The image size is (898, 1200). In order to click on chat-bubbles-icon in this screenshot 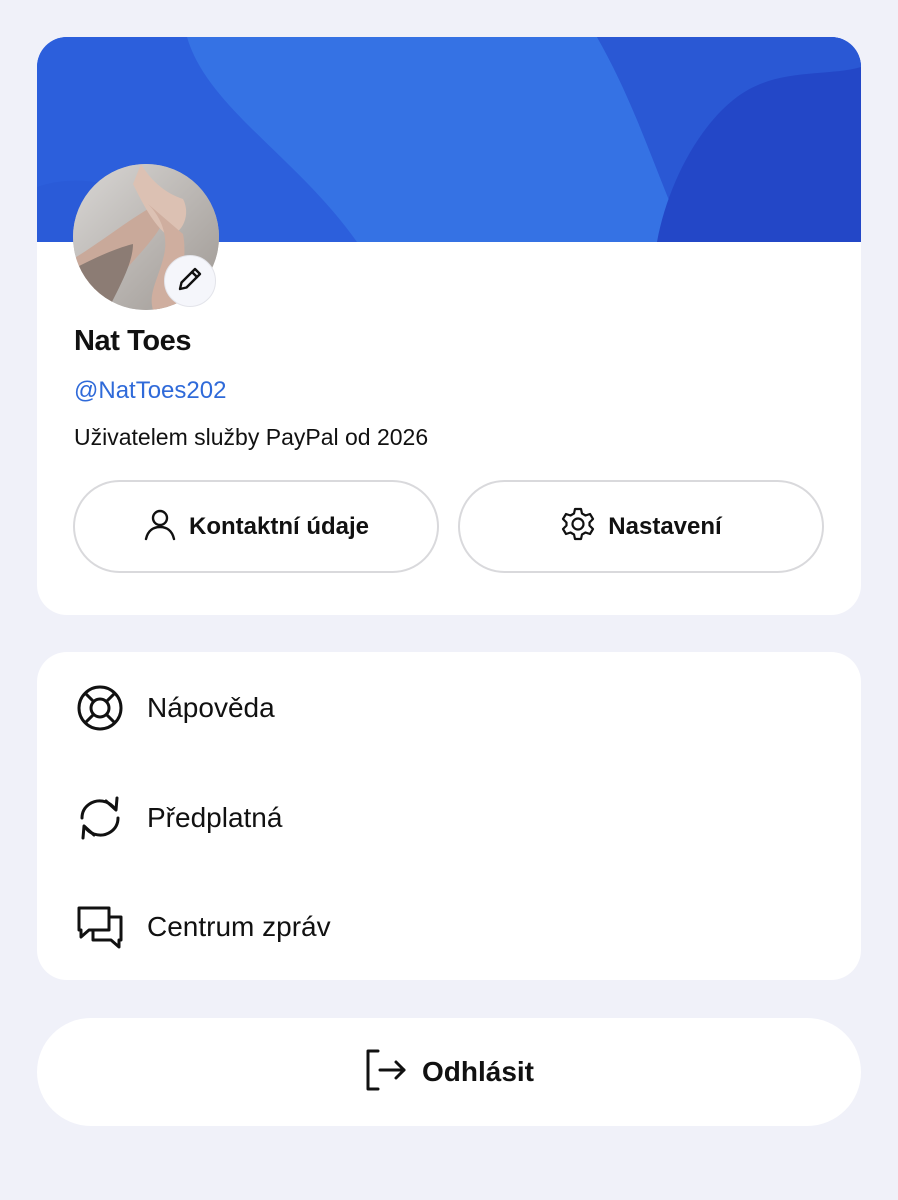, I will do `click(100, 927)`.